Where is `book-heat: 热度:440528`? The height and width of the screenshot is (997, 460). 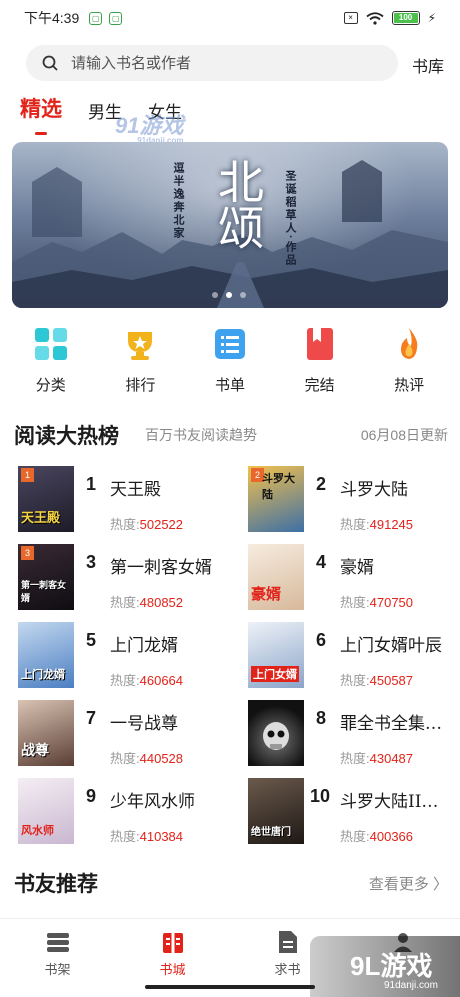 book-heat: 热度:440528 is located at coordinates (147, 758).